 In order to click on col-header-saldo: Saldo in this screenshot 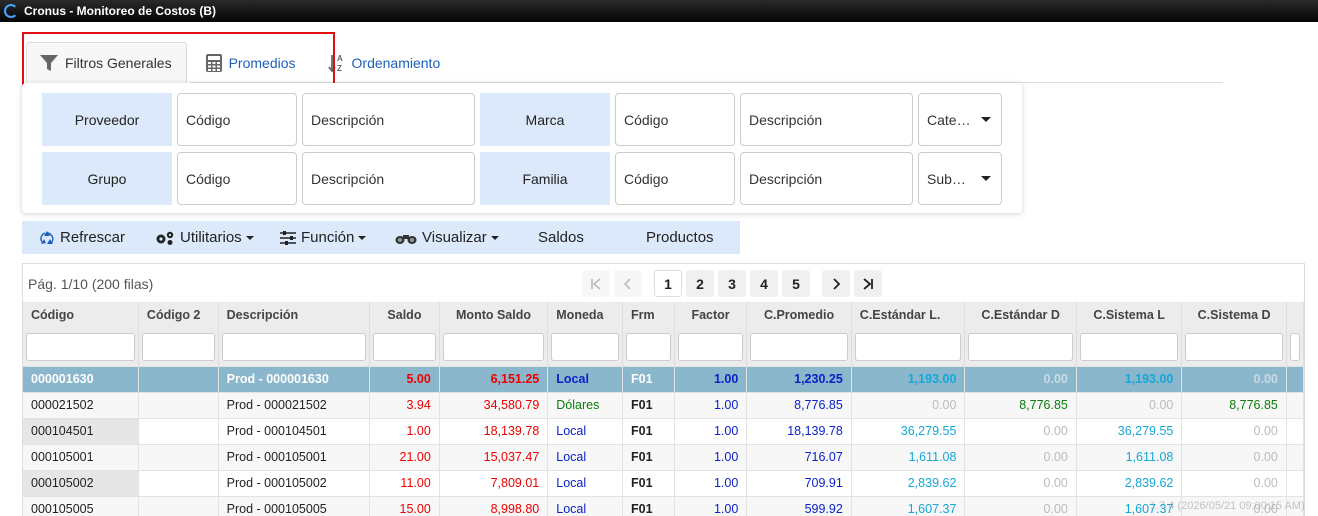, I will do `click(404, 315)`.